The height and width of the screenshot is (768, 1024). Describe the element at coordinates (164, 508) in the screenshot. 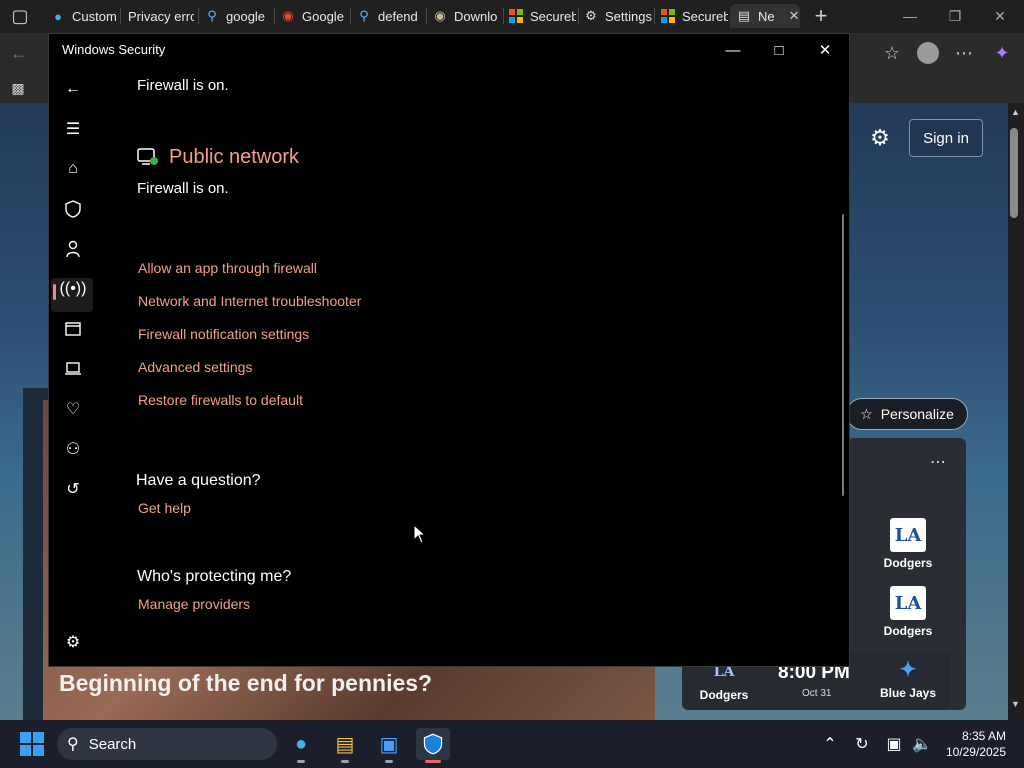

I see `get-help-link: Get help` at that location.